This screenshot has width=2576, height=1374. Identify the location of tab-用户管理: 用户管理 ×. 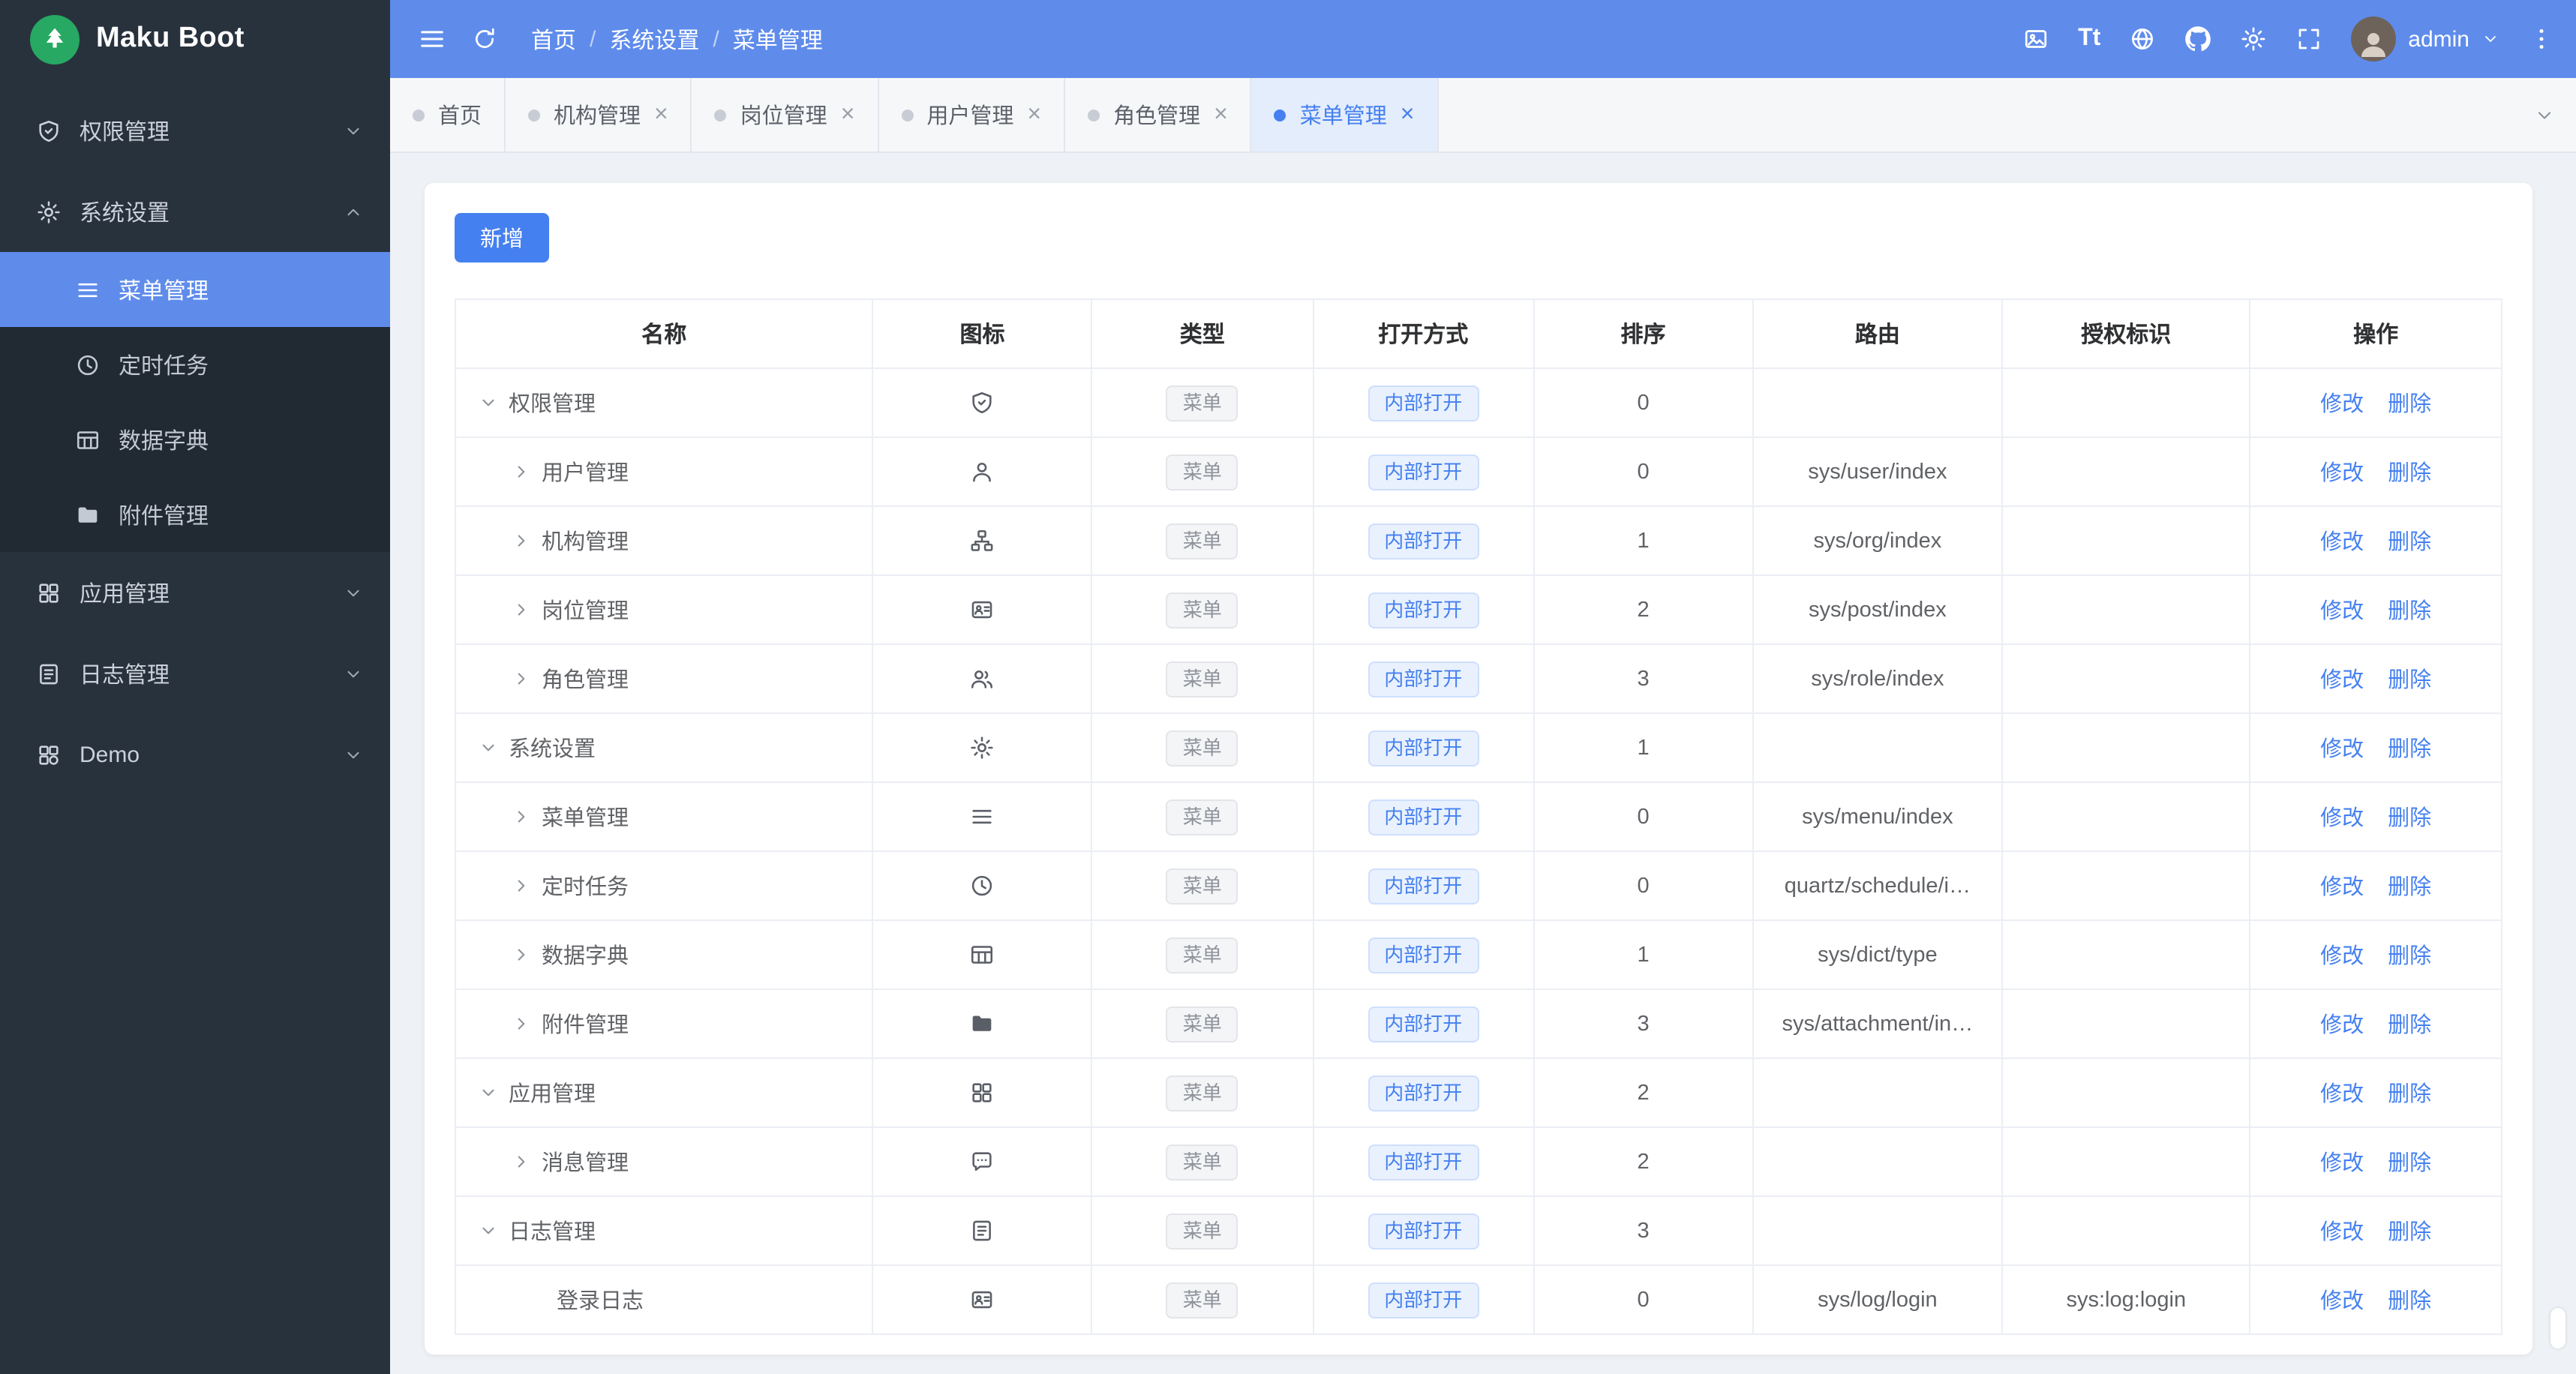
(972, 115).